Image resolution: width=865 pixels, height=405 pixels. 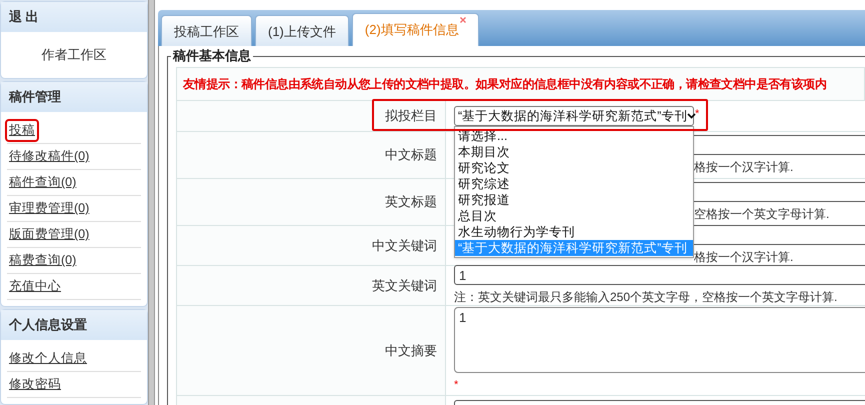 What do you see at coordinates (74, 55) in the screenshot?
I see `workspace-label: 作者工作区` at bounding box center [74, 55].